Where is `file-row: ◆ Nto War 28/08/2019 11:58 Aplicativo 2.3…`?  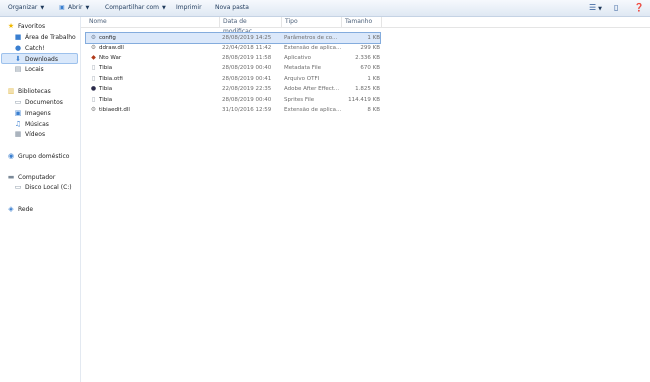
file-row: ◆ Nto War 28/08/2019 11:58 Aplicativo 2.3… is located at coordinates (233, 58).